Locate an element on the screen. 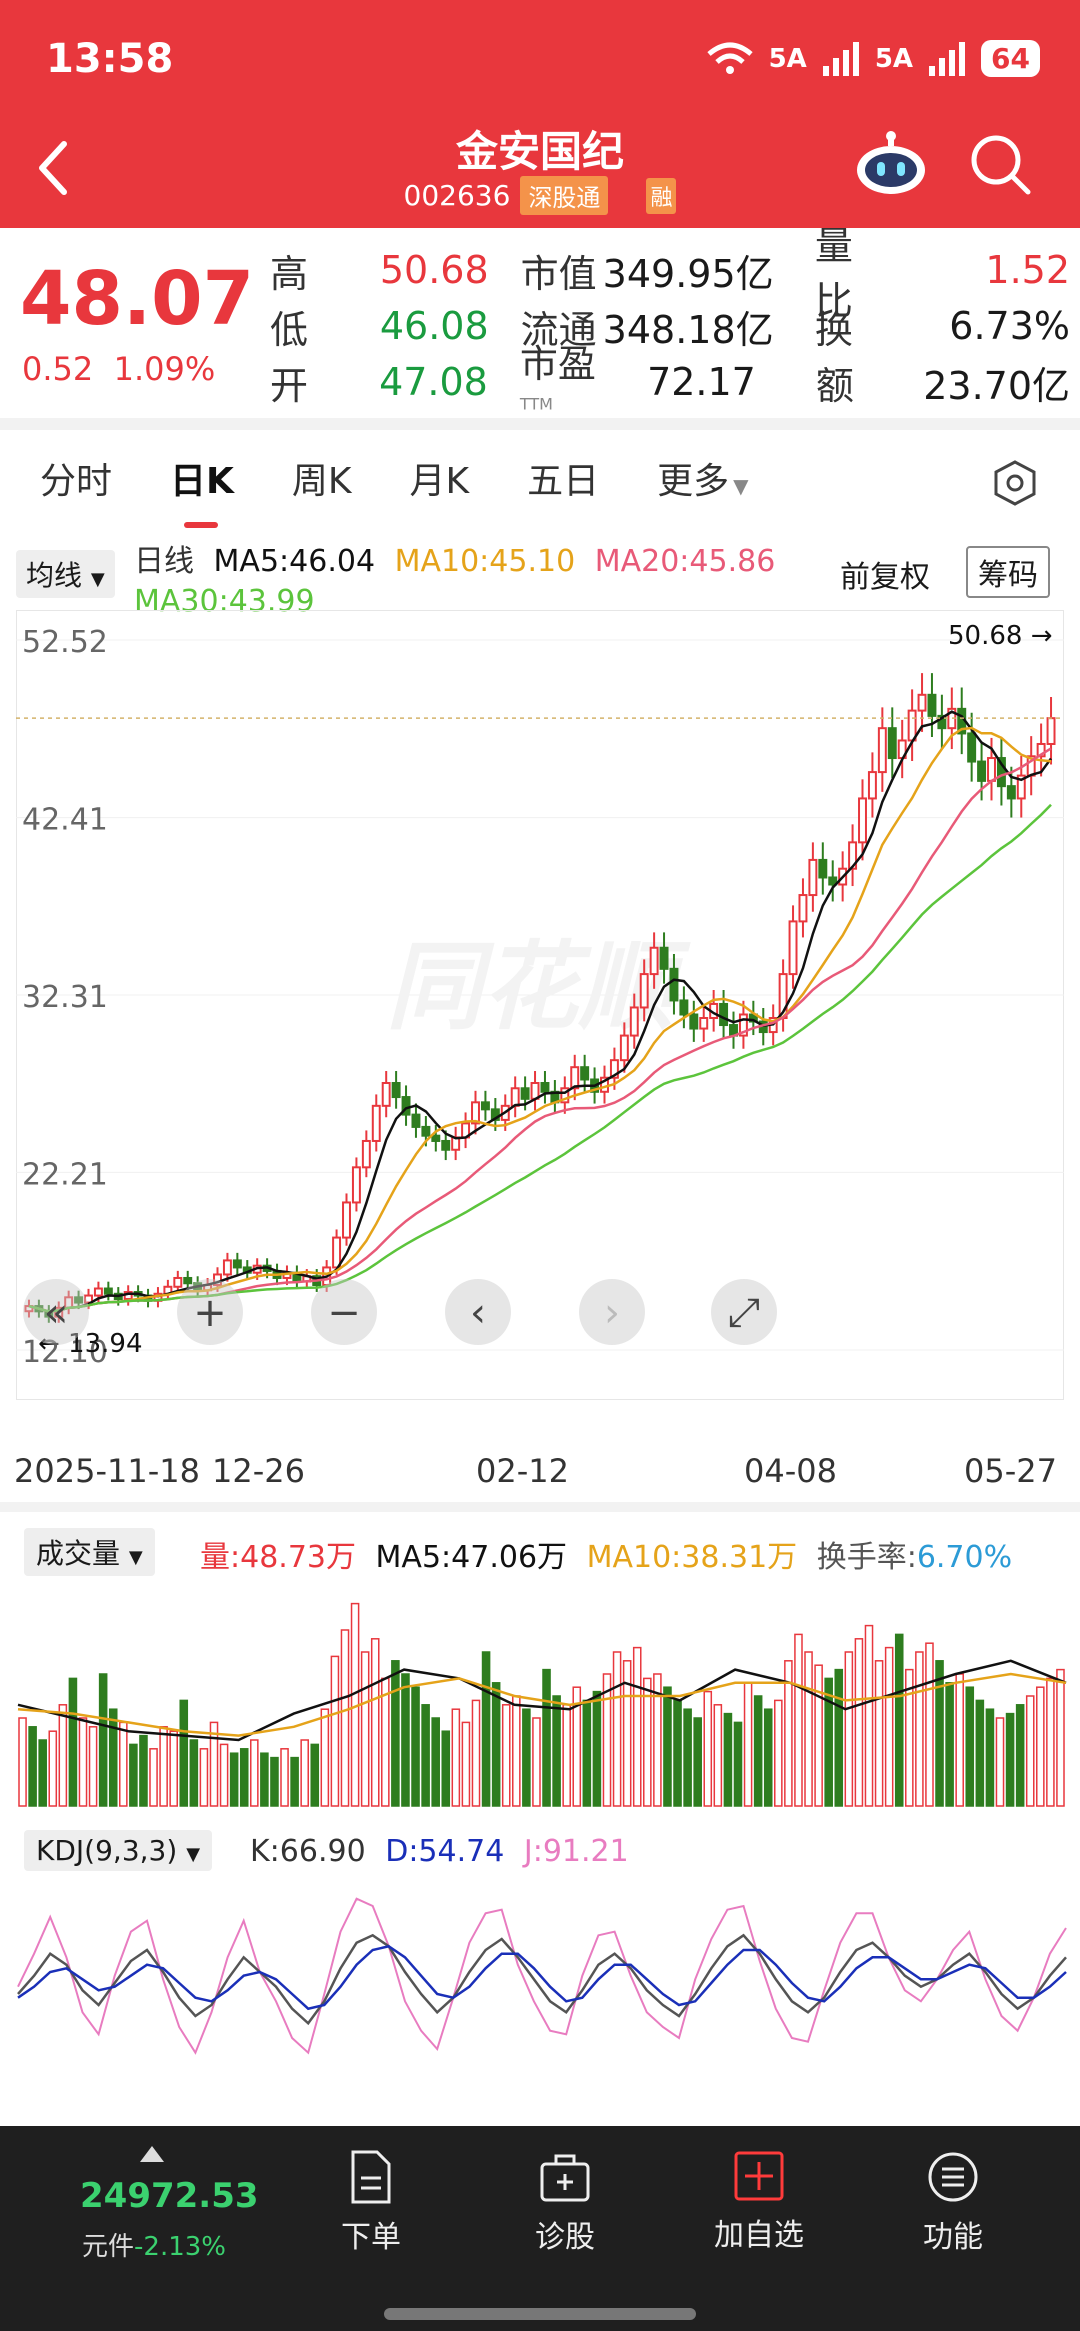 The height and width of the screenshot is (2331, 1080). y-tick-label: 42.41 is located at coordinates (65, 820).